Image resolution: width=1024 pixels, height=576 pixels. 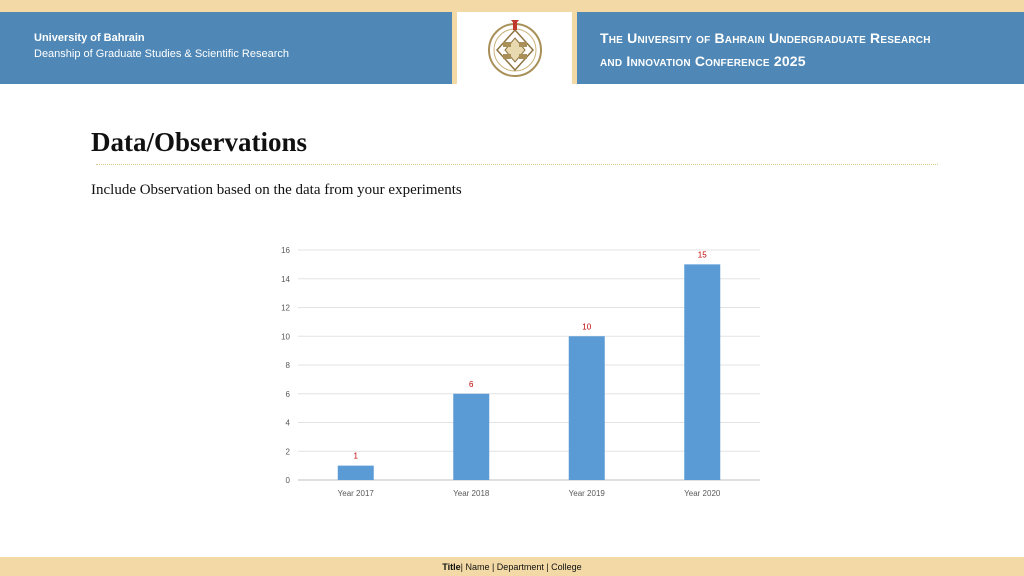 I want to click on data-label: 10, so click(x=586, y=326).